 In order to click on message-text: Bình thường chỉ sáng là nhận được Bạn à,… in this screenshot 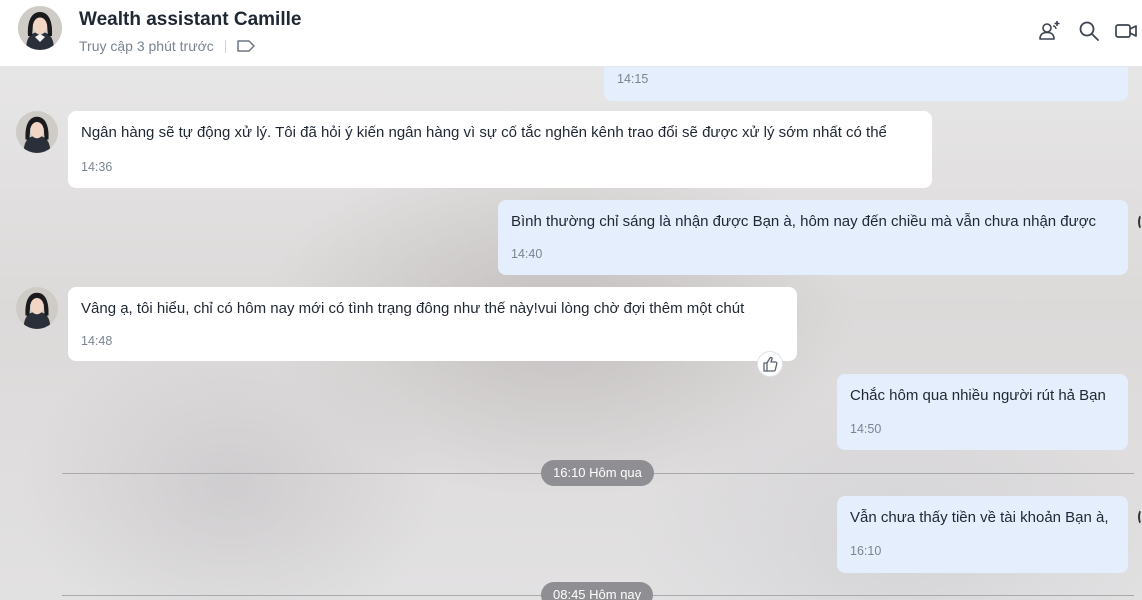, I will do `click(804, 221)`.